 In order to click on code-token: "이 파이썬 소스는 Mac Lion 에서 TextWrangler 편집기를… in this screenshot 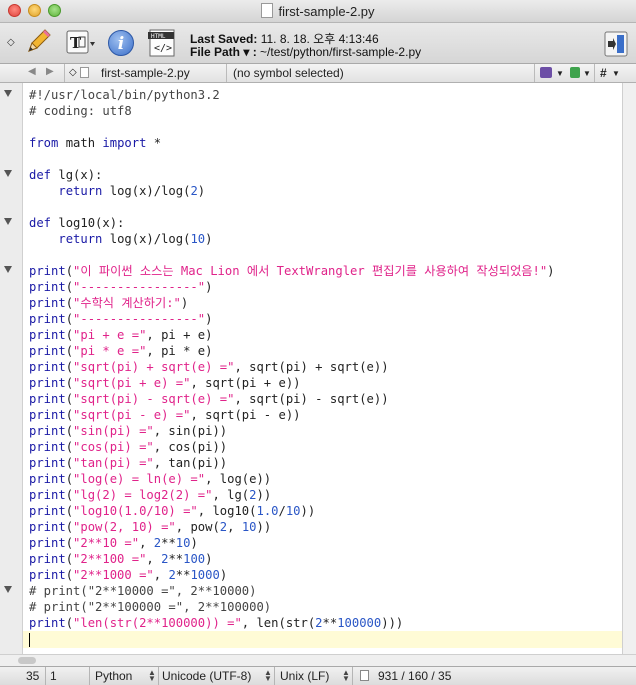, I will do `click(310, 271)`.